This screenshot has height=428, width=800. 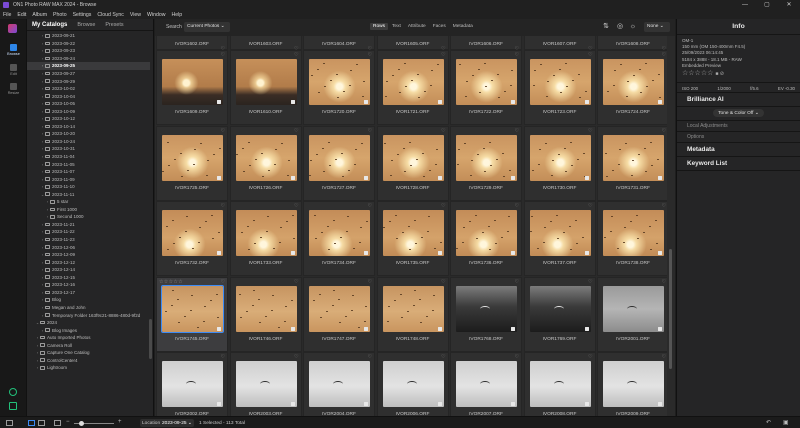 What do you see at coordinates (60, 15) in the screenshot?
I see `menu-photo: Photo` at bounding box center [60, 15].